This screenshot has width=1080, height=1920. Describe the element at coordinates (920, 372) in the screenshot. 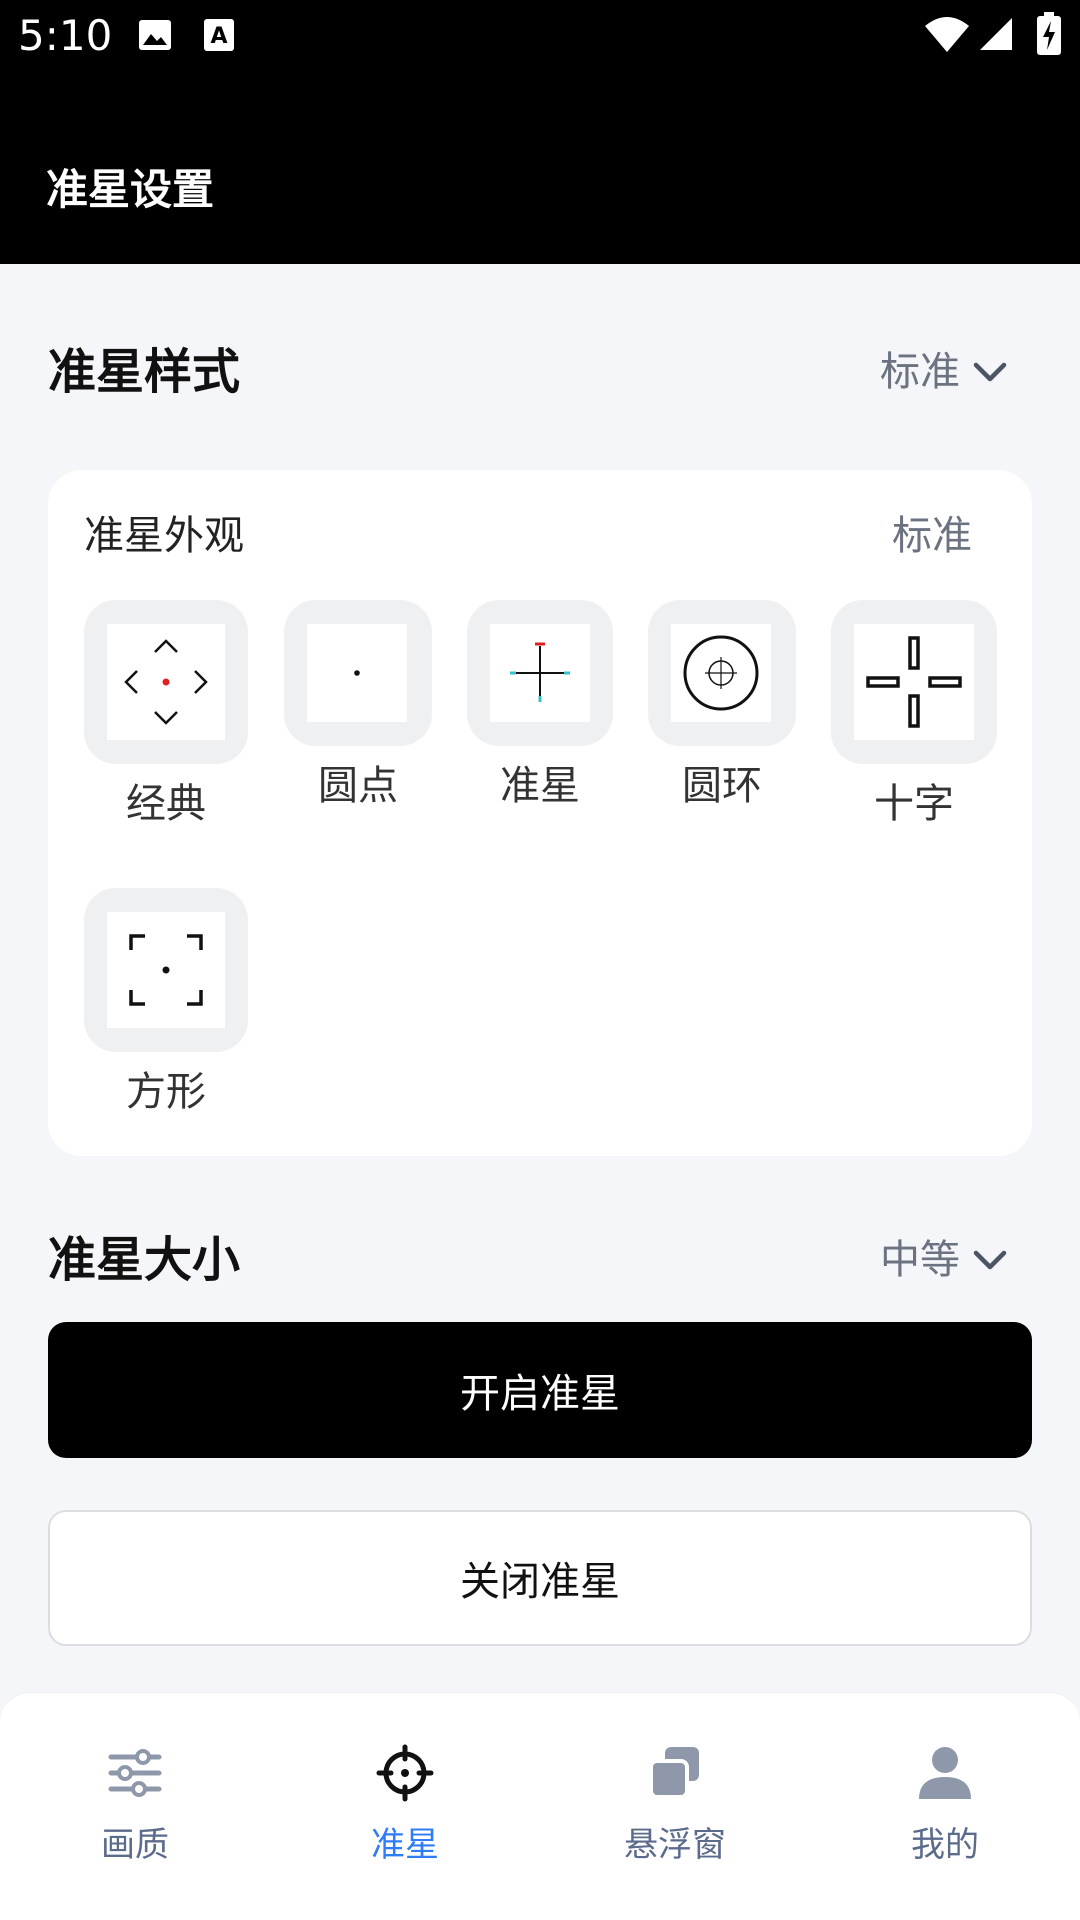

I see `crosshair-style-dropdown-value: 标准` at that location.